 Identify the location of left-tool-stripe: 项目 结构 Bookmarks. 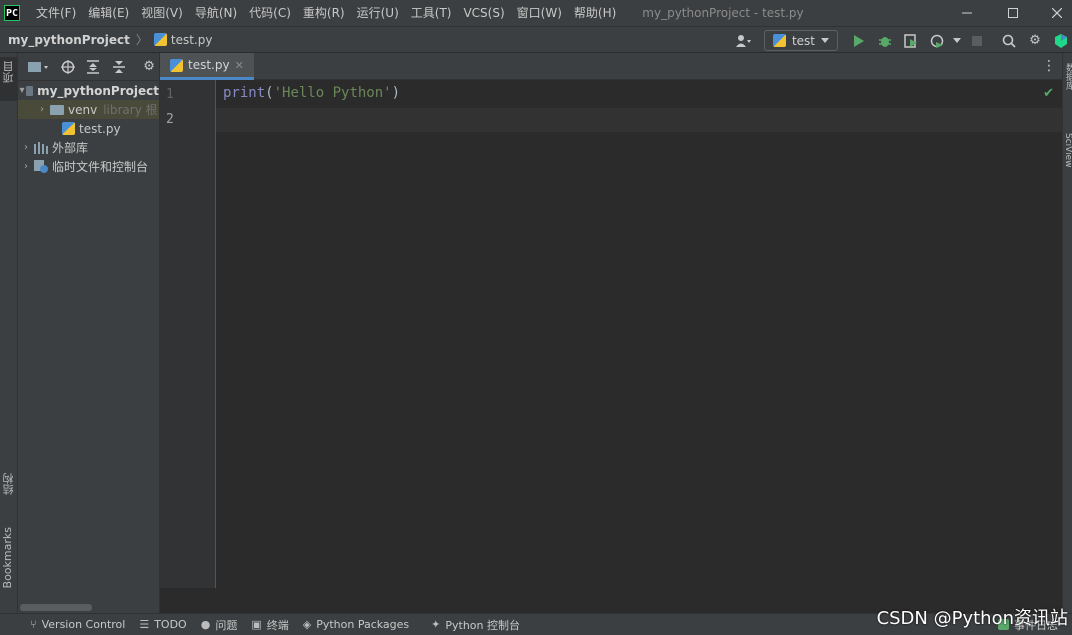
(9, 333).